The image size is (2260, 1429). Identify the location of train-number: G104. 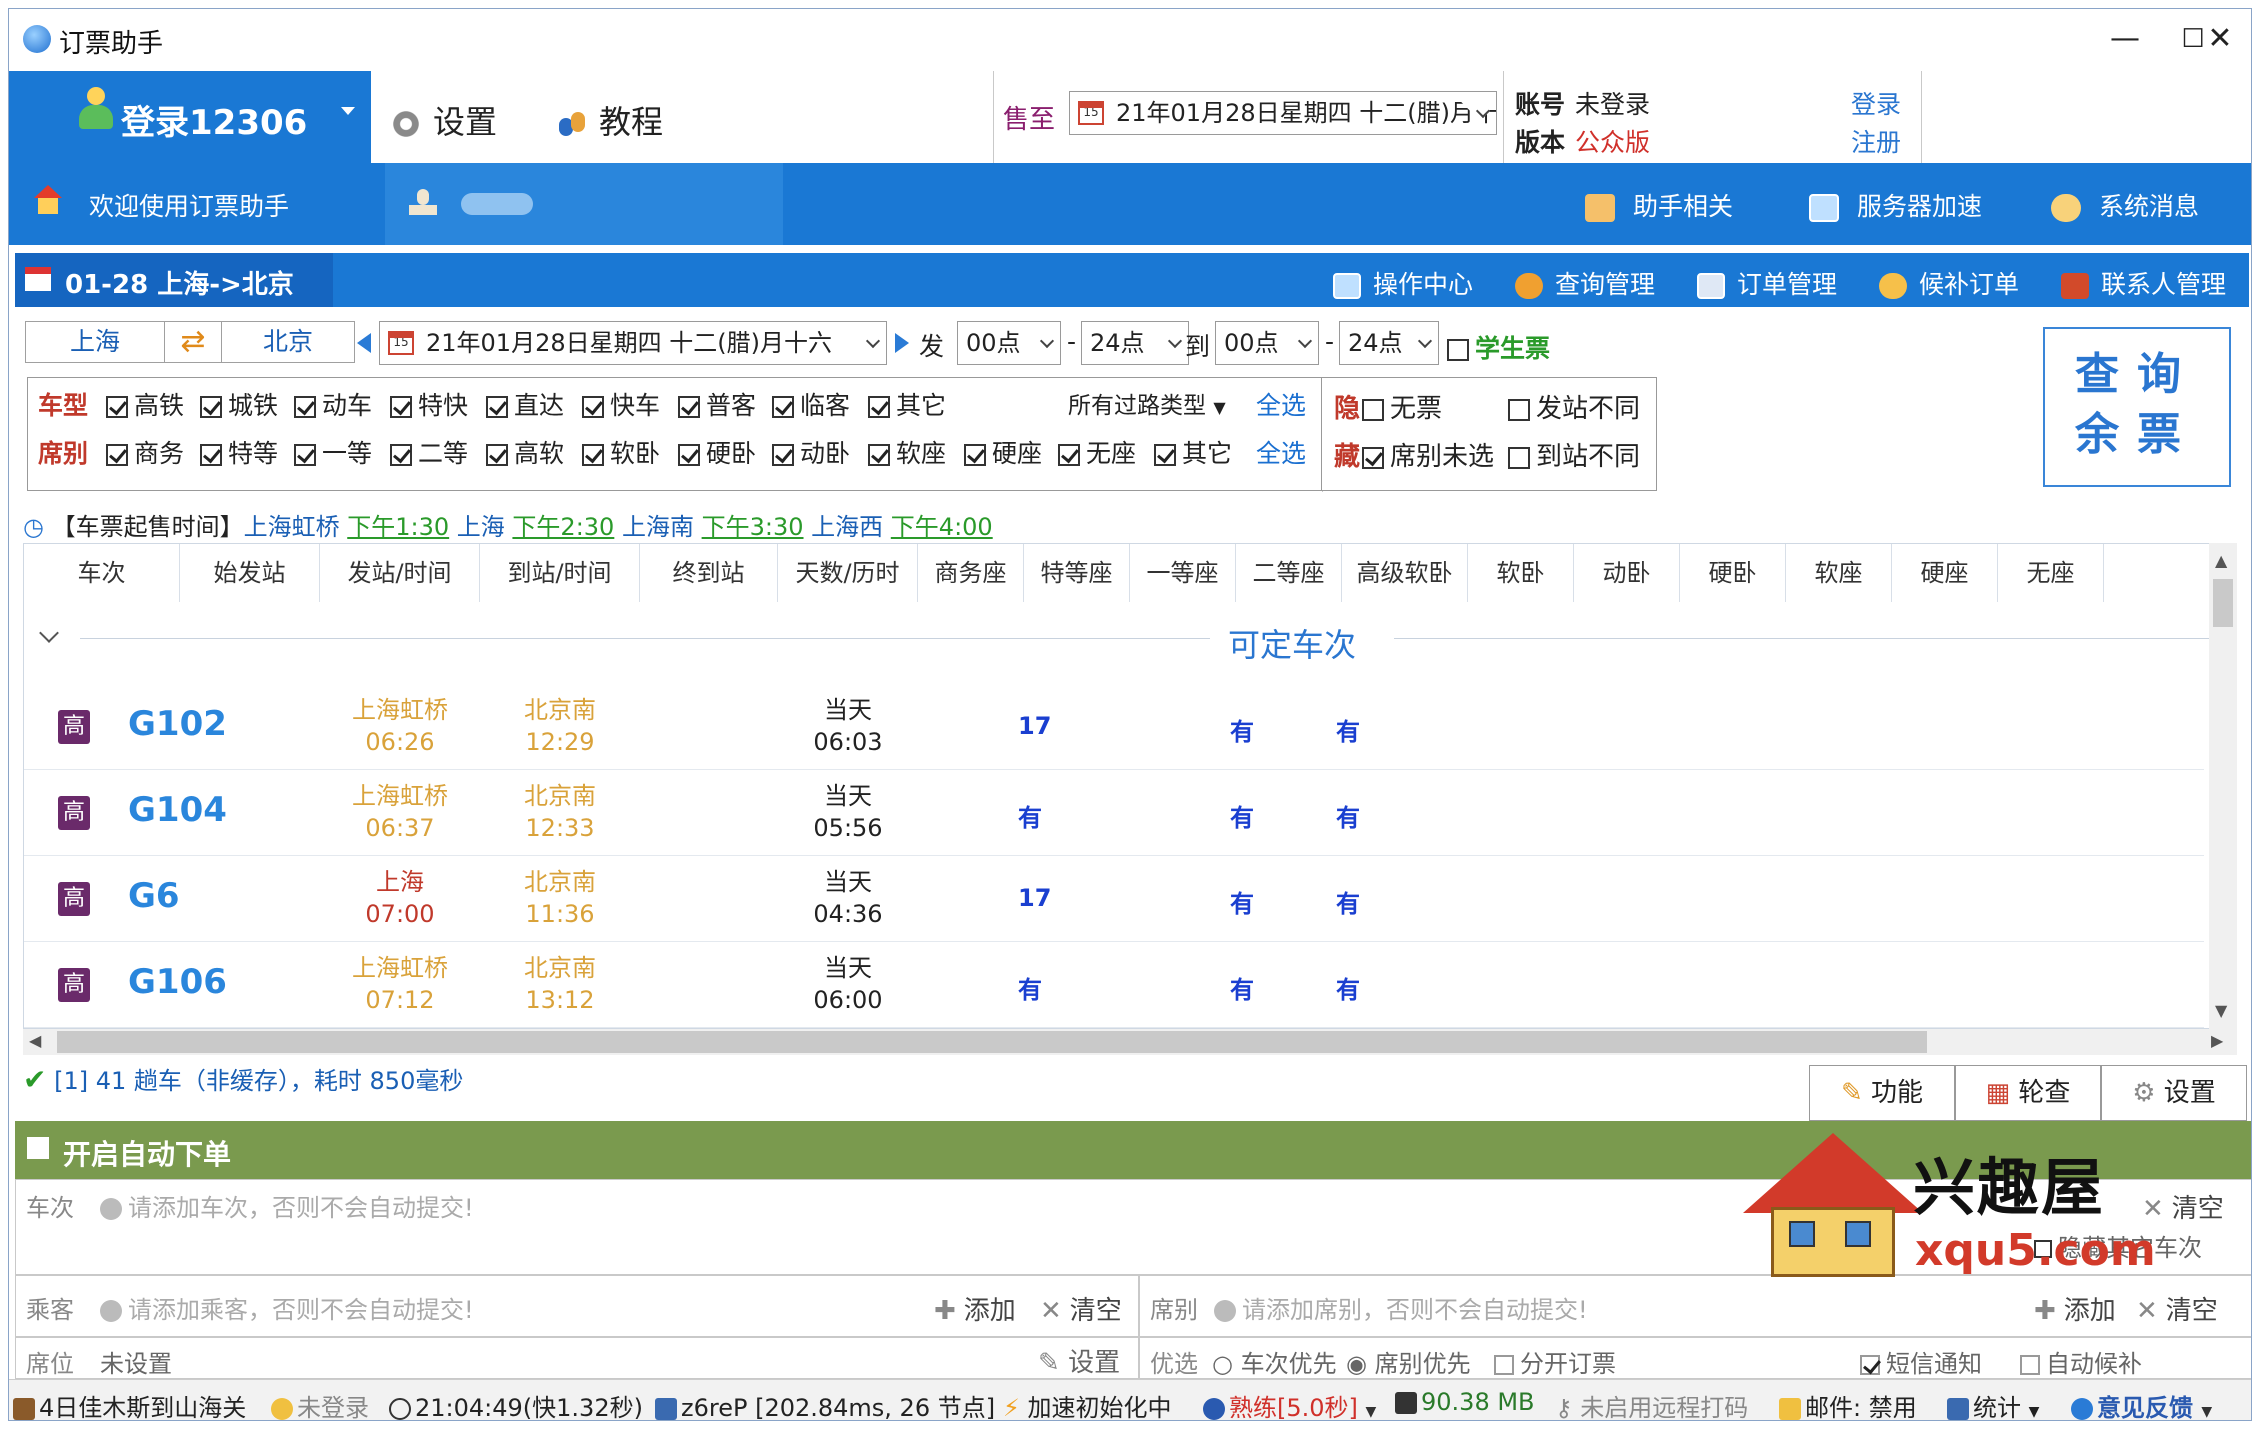
(177, 810).